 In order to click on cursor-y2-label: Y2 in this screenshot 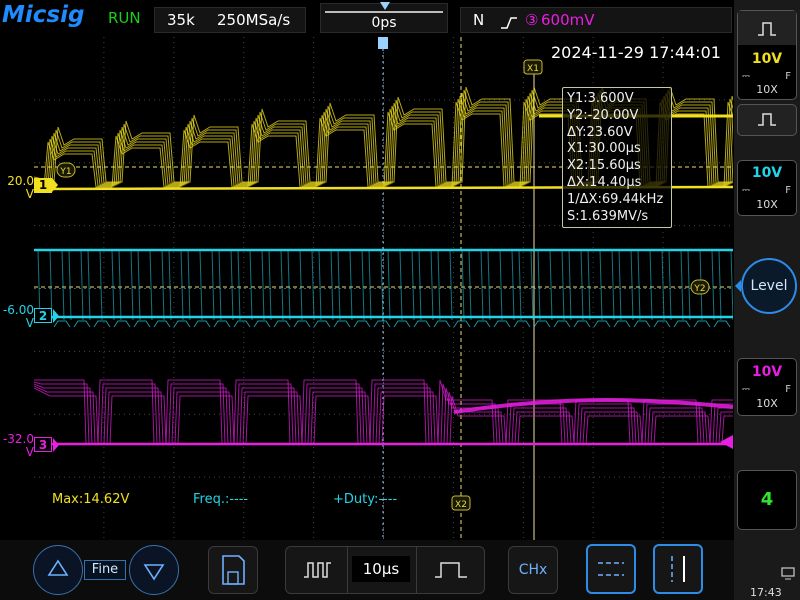, I will do `click(699, 289)`.